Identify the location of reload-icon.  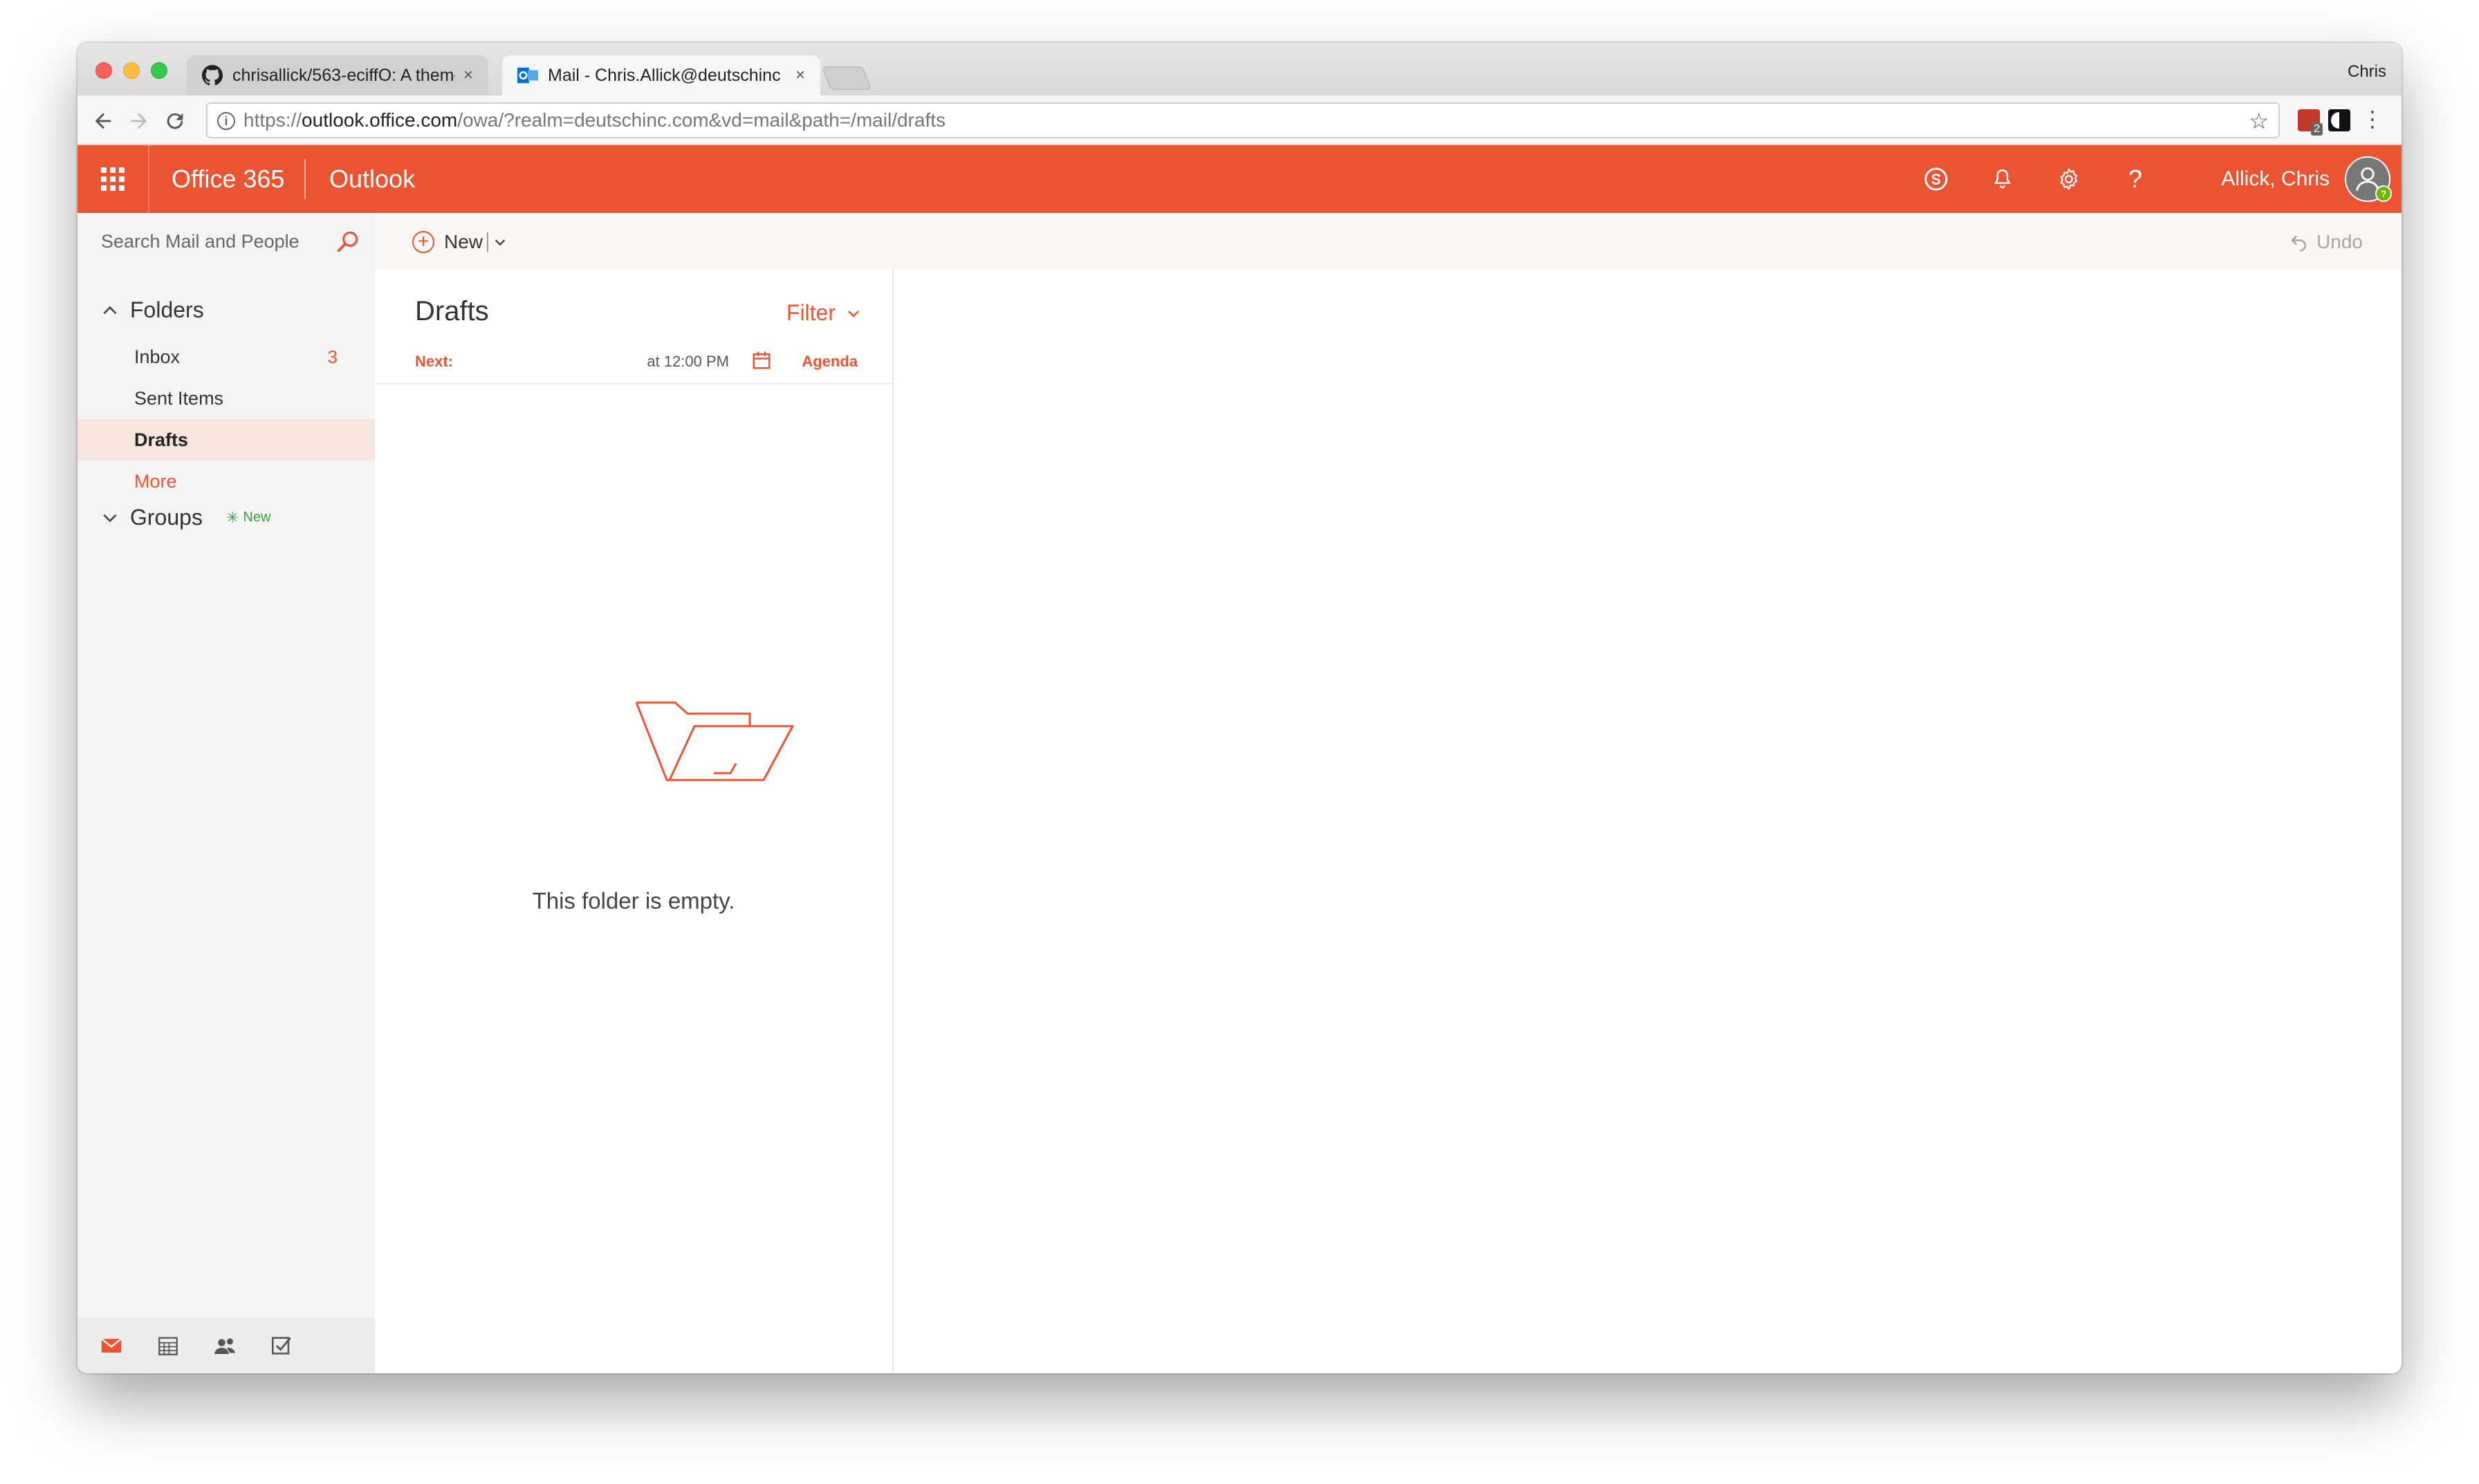
(175, 121).